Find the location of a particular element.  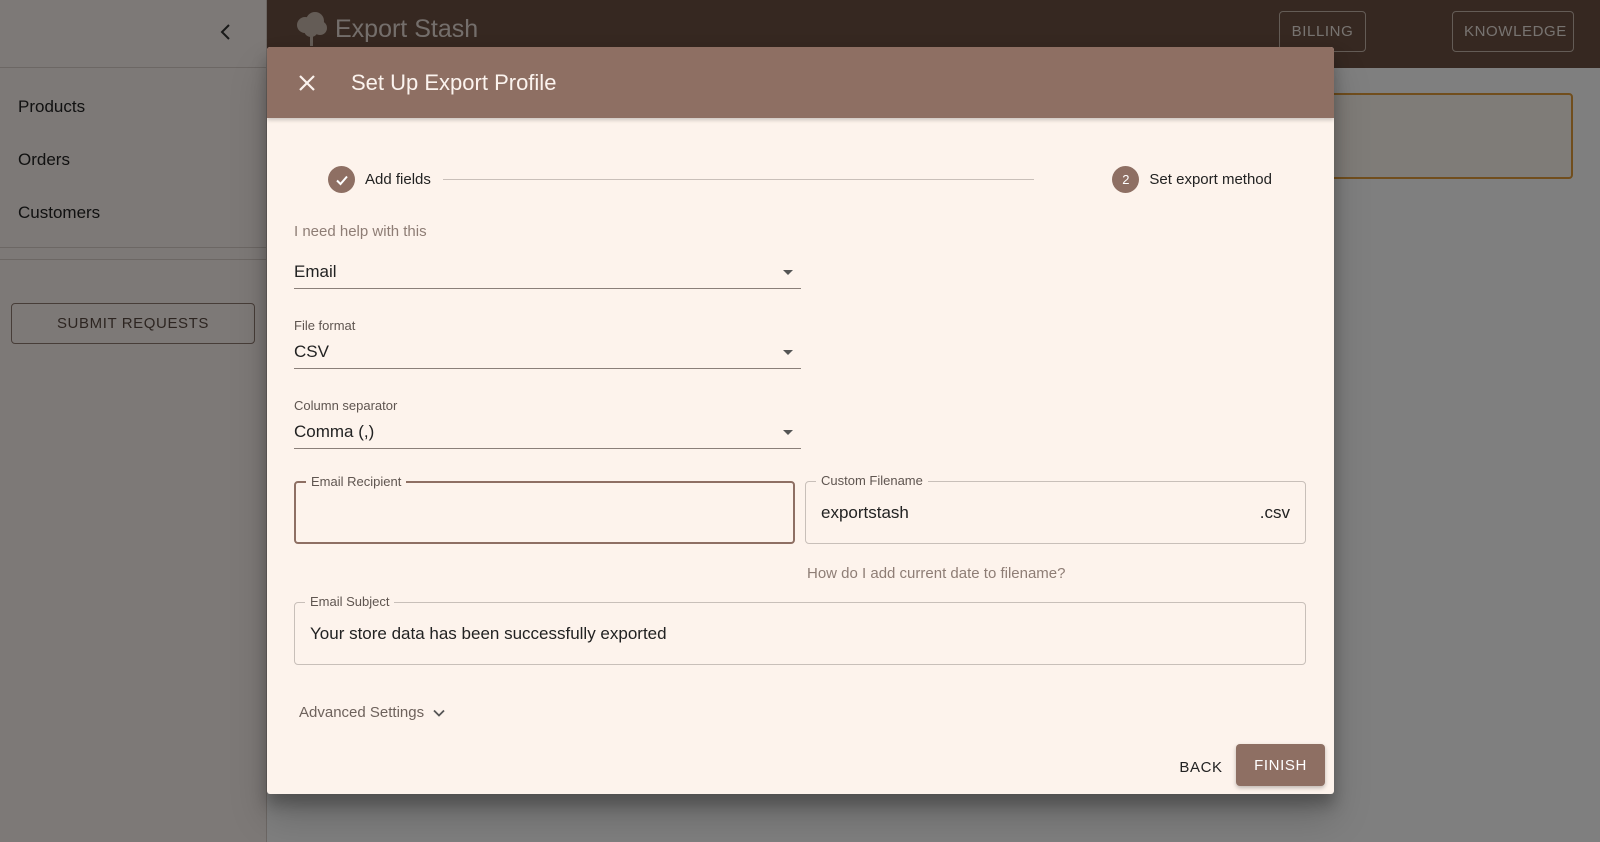

column-separator-select: Column separator Comma (,) is located at coordinates (547, 423).